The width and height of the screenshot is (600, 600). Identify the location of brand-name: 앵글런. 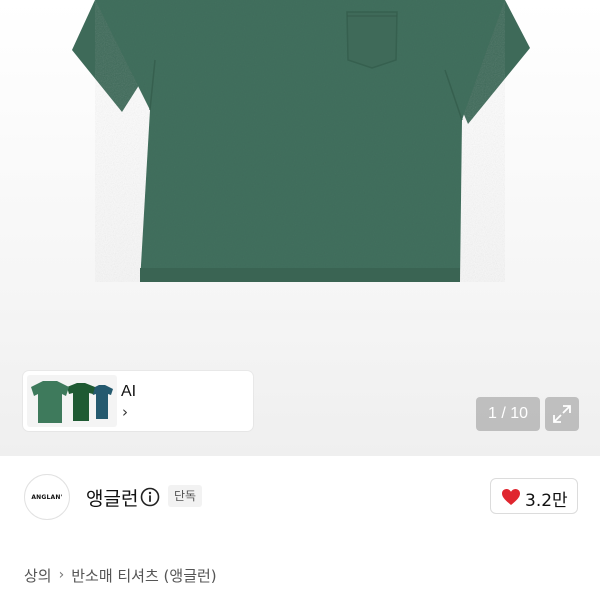
(112, 497).